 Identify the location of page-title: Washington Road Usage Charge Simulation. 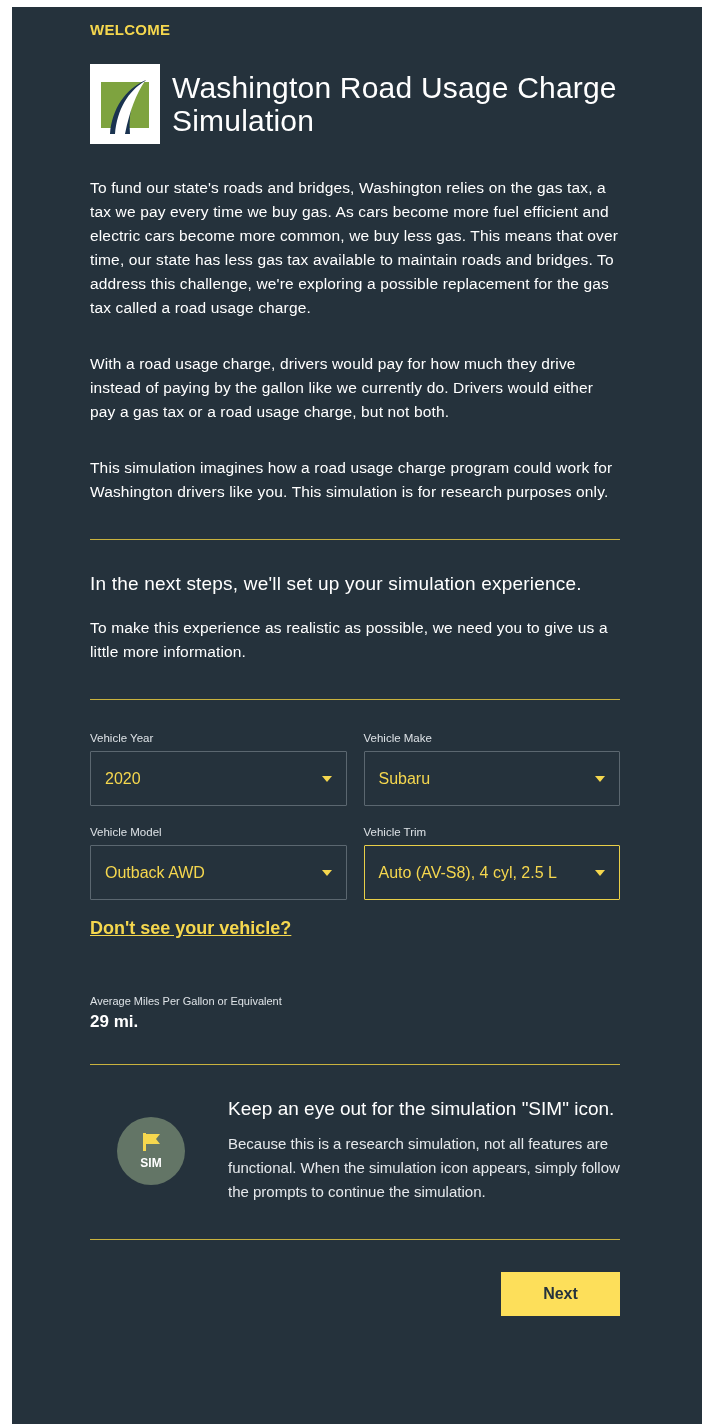
(395, 104).